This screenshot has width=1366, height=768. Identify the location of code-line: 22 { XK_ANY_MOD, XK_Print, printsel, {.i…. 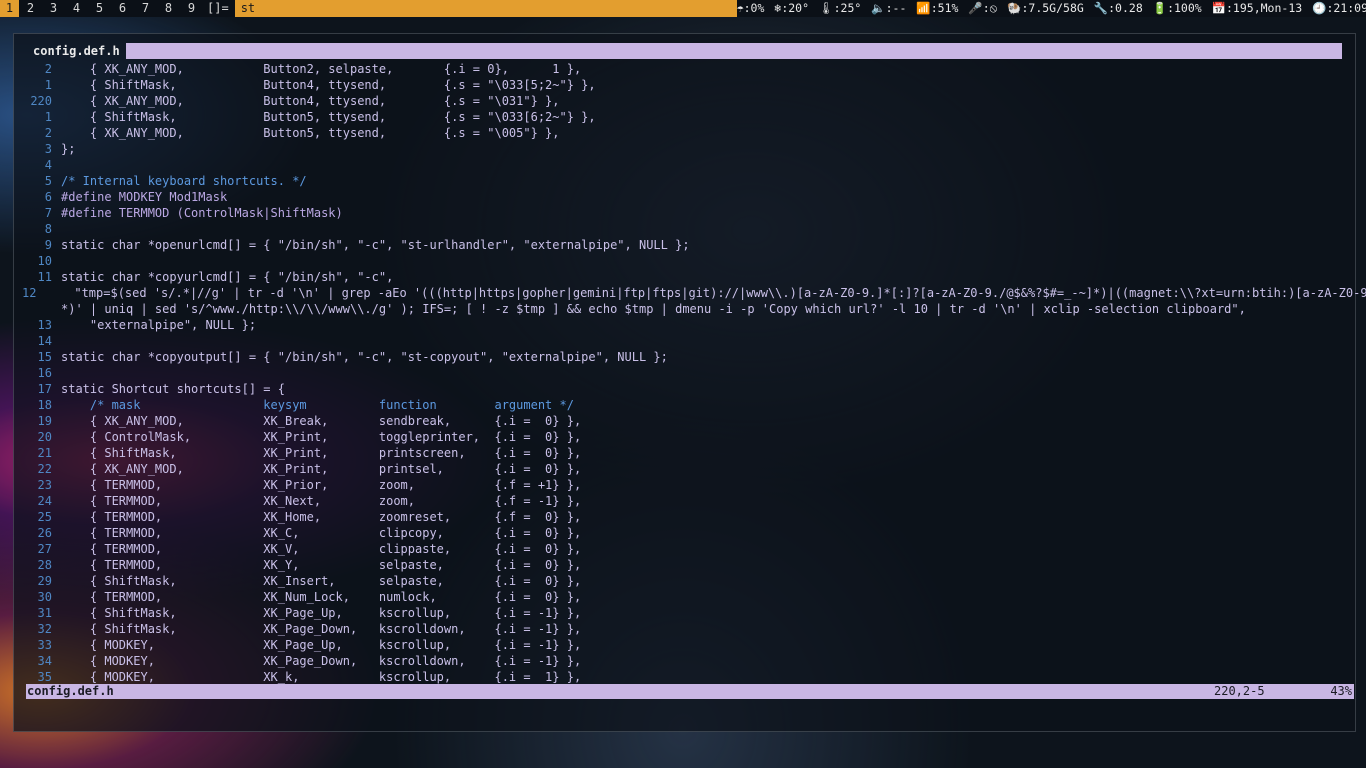
(688, 469).